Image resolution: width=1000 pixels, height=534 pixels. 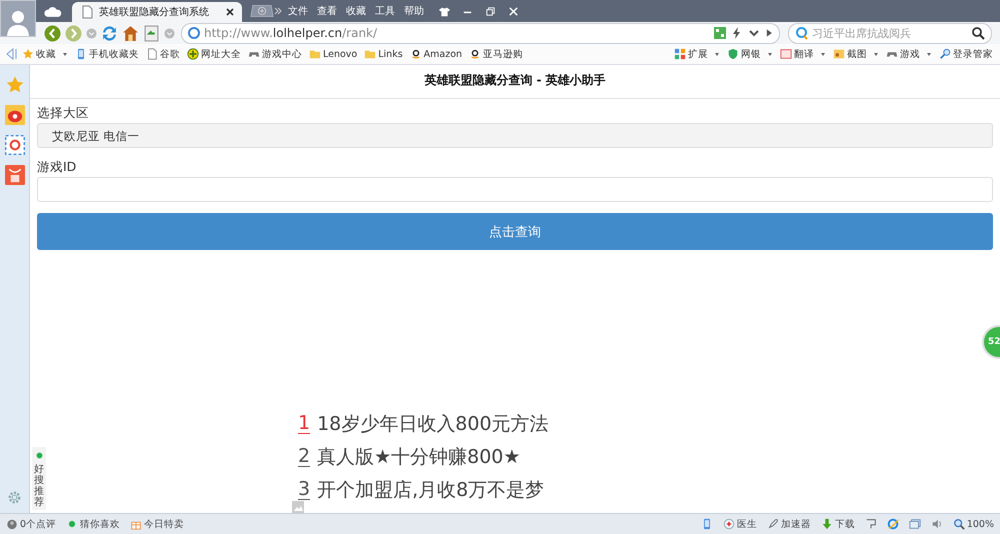 What do you see at coordinates (728, 524) in the screenshot?
I see `medical-icon` at bounding box center [728, 524].